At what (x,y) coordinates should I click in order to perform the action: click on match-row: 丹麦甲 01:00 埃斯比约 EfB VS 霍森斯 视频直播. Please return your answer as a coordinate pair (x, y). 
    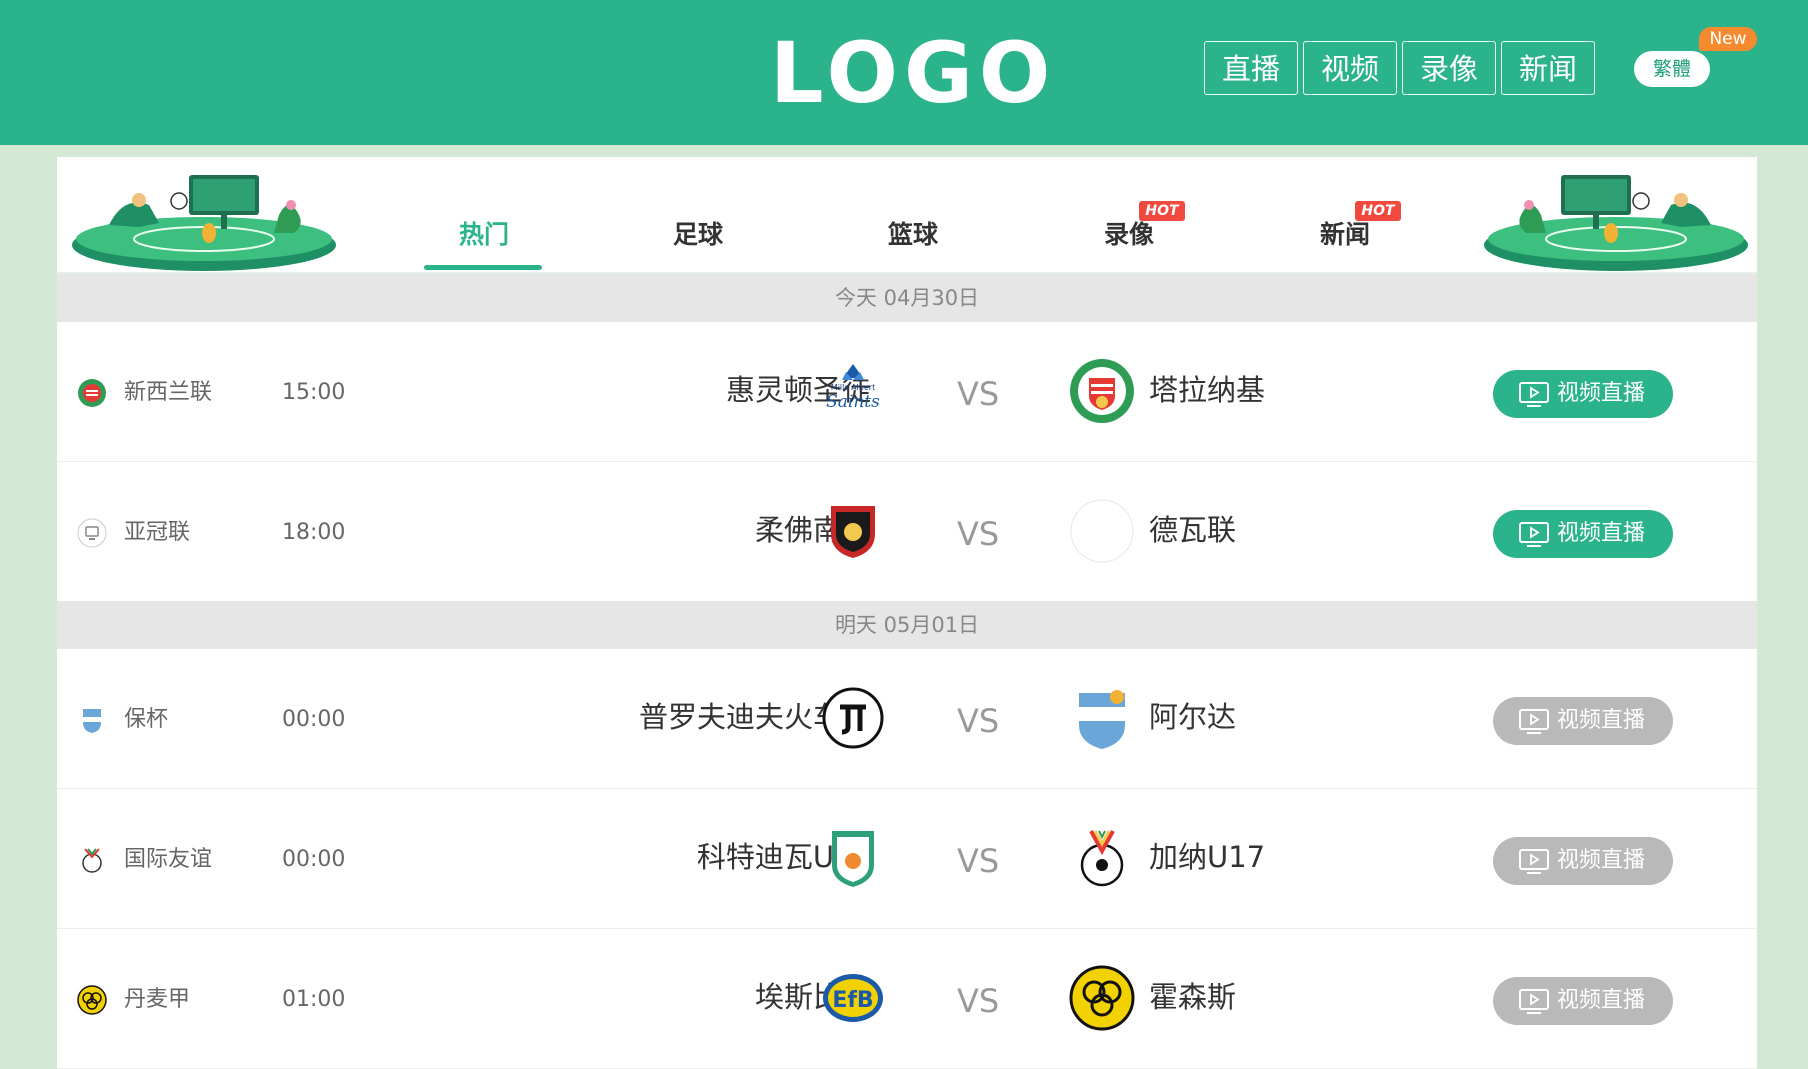
    Looking at the image, I should click on (907, 999).